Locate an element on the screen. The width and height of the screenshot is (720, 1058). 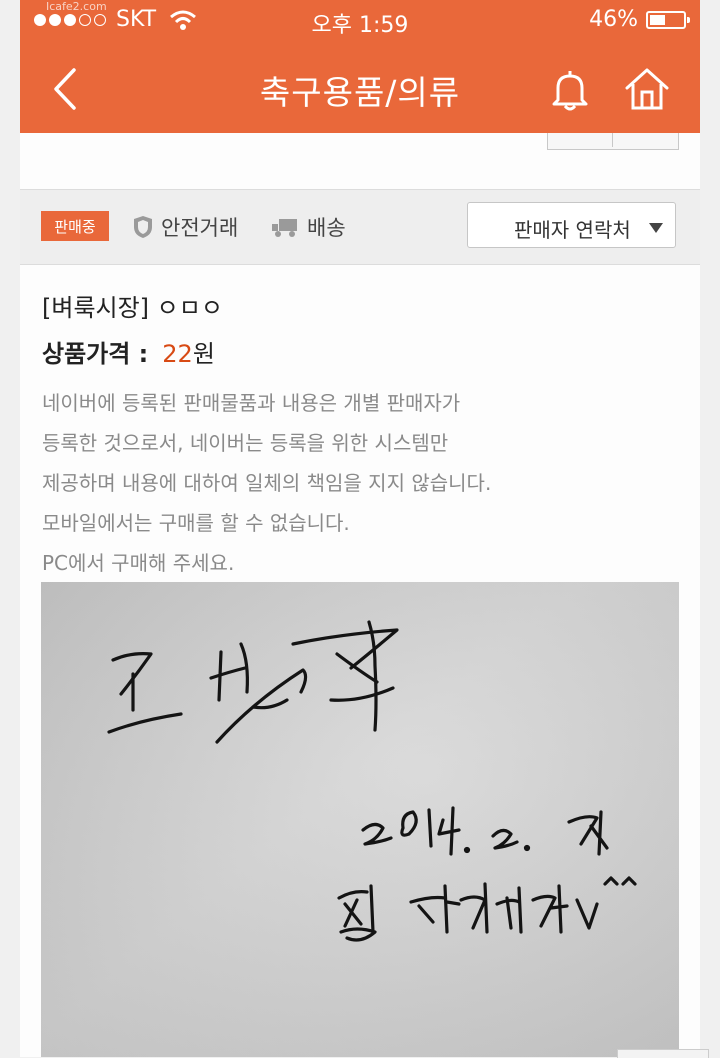
shipping-label: 배송 is located at coordinates (326, 228).